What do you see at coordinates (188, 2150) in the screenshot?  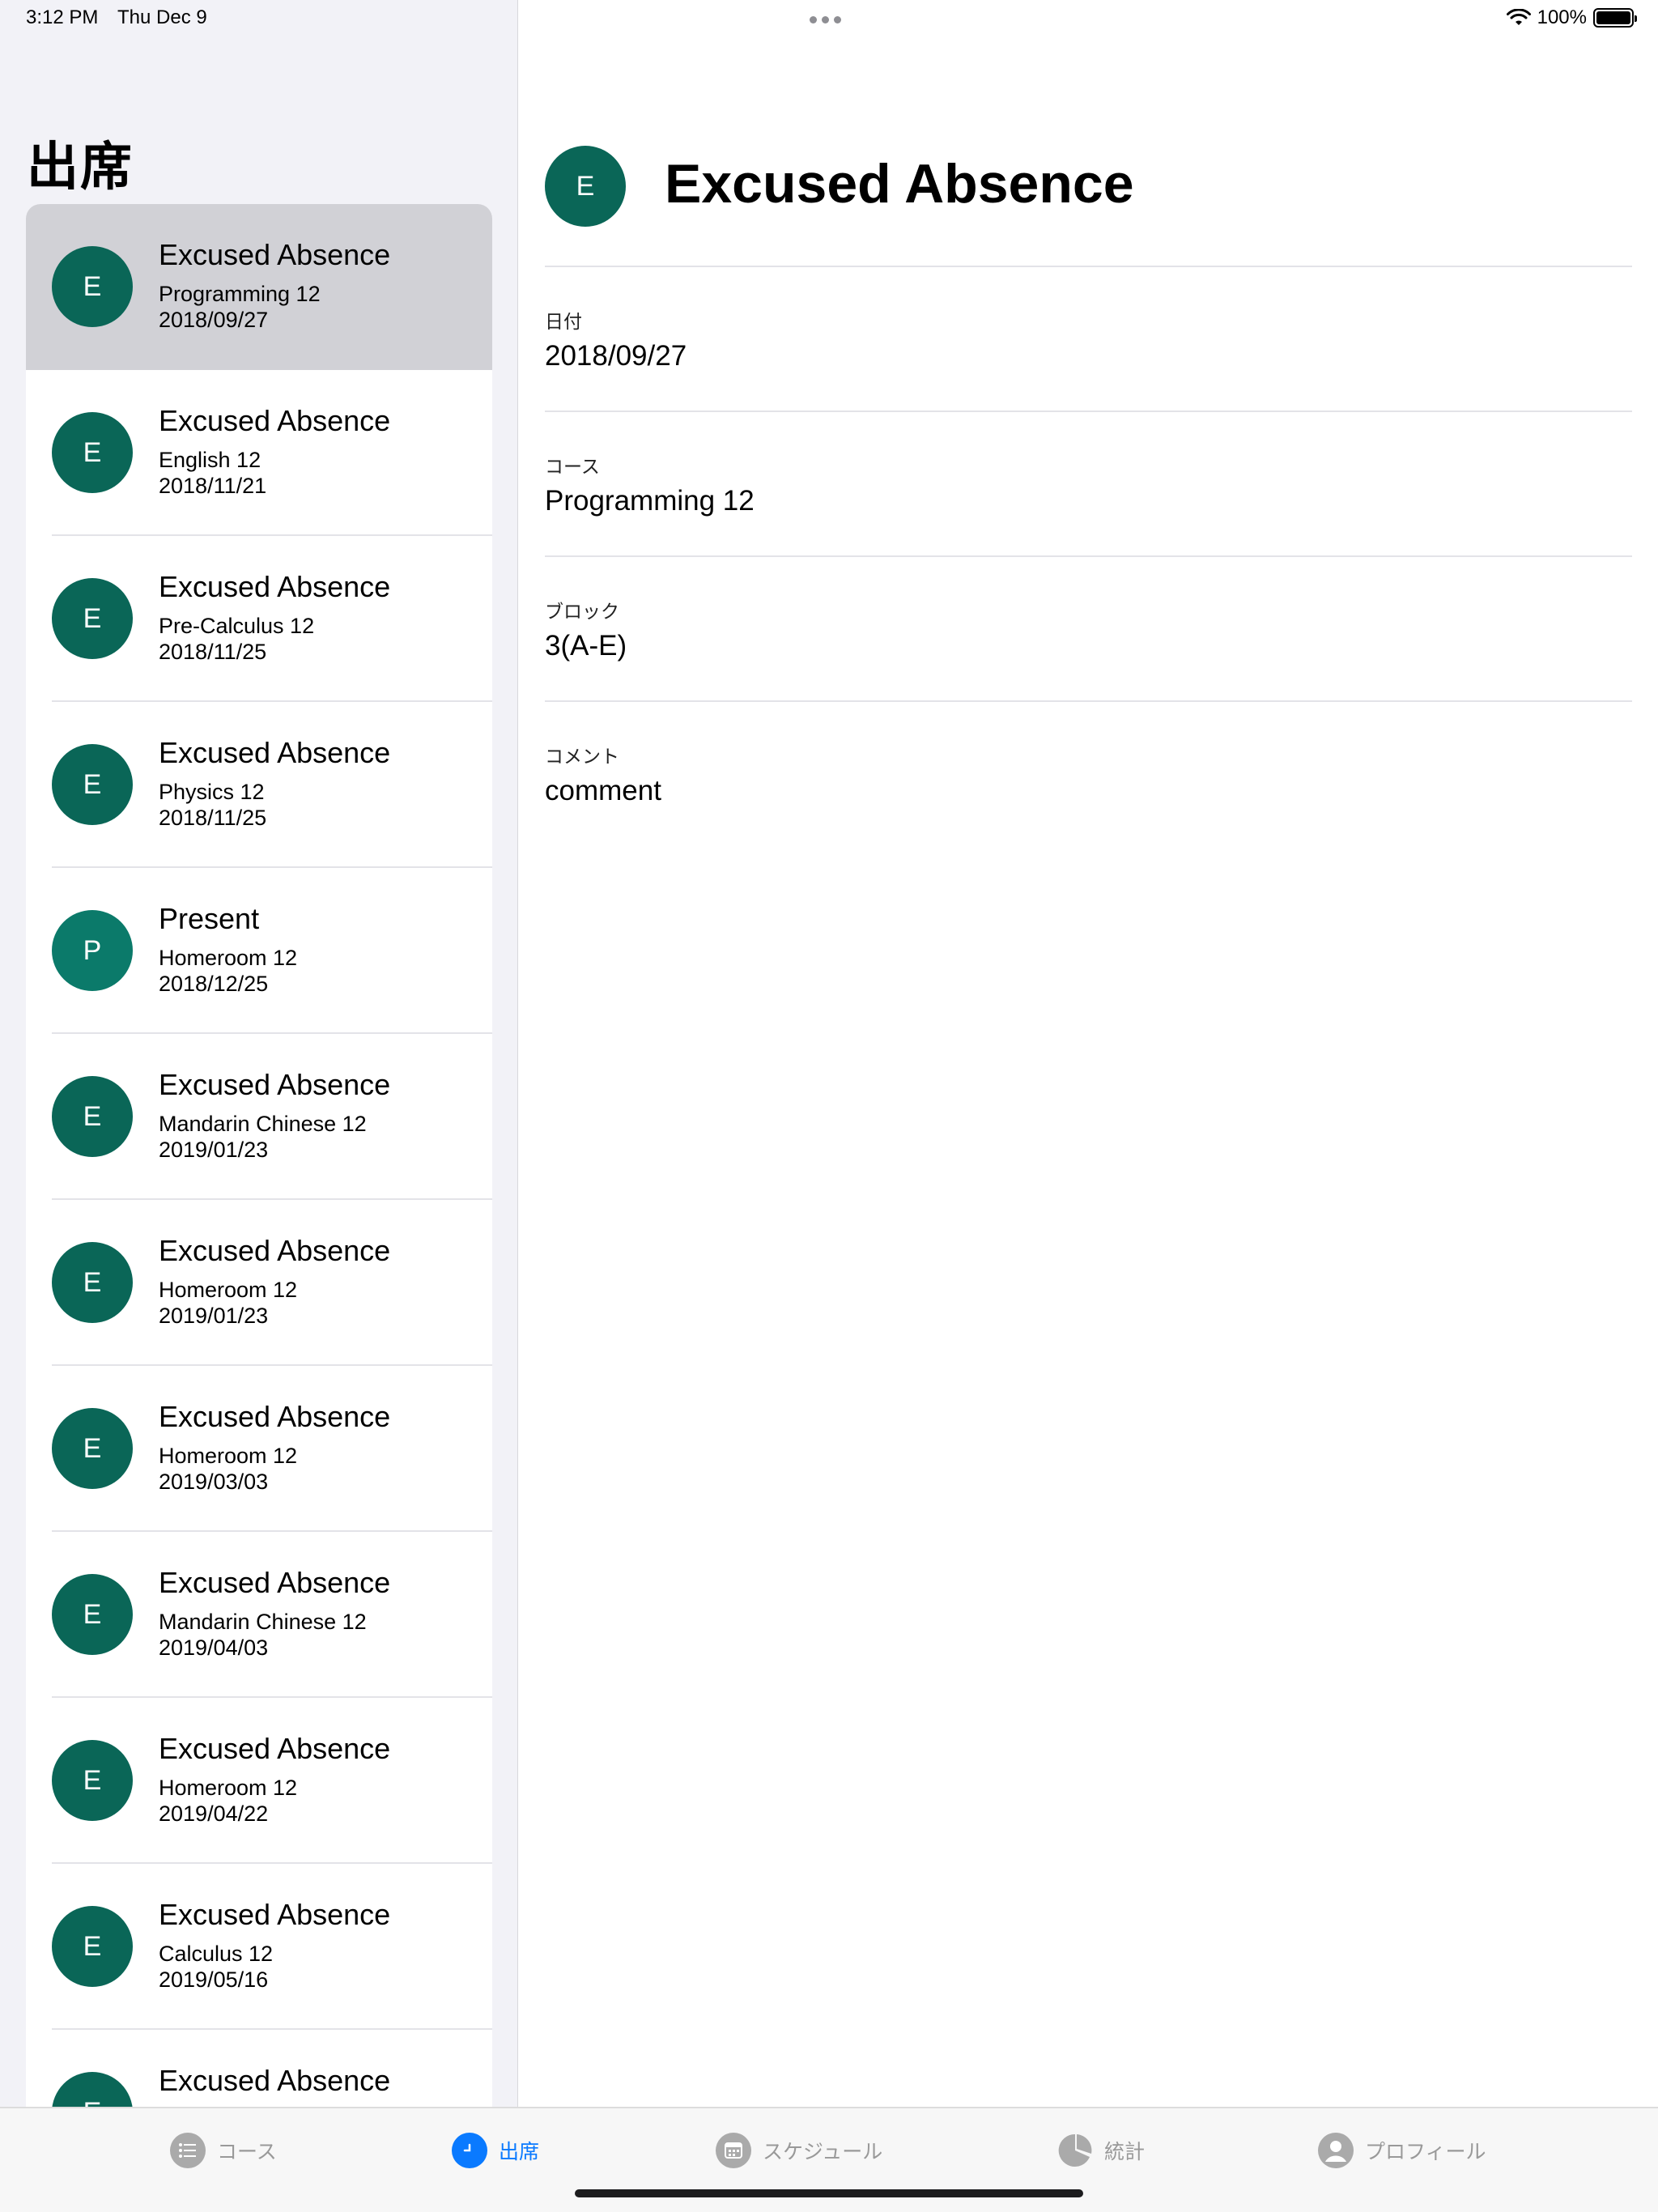 I see `list-icon` at bounding box center [188, 2150].